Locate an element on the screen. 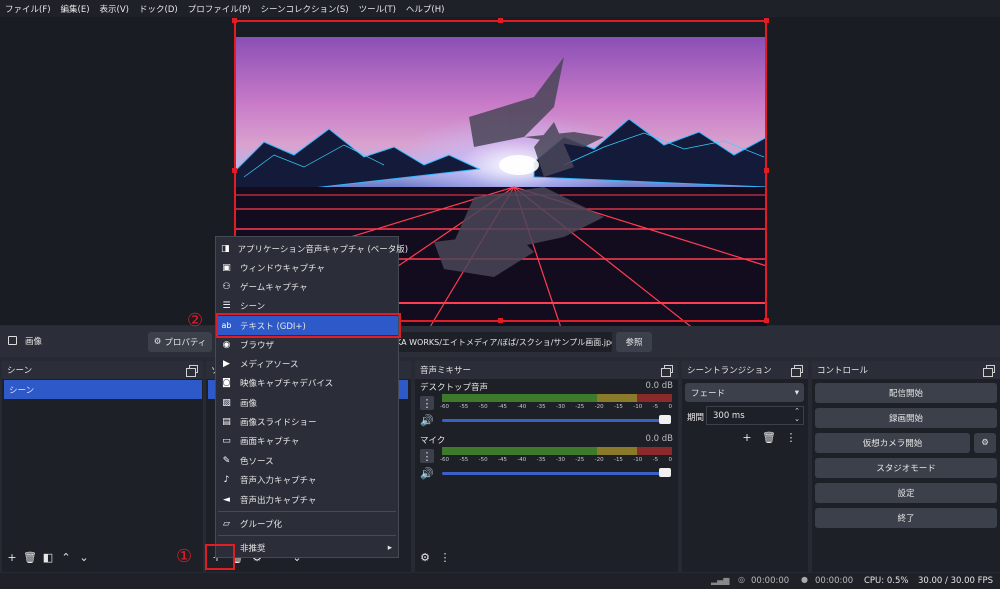 This screenshot has height=589, width=1000. menu-file: ファイル(F) is located at coordinates (28, 9).